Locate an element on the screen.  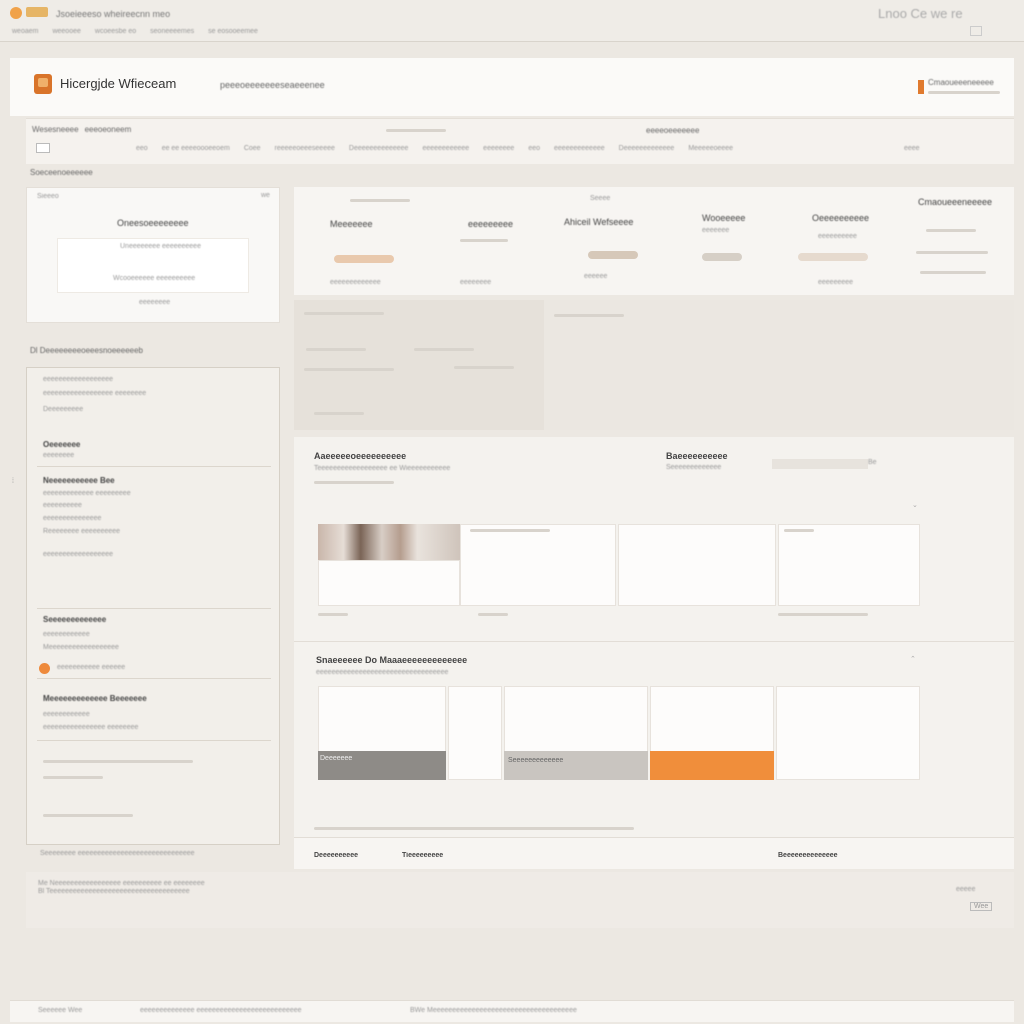
subnav-item: Deeeeeeeeeeeeee is located at coordinates (379, 148).